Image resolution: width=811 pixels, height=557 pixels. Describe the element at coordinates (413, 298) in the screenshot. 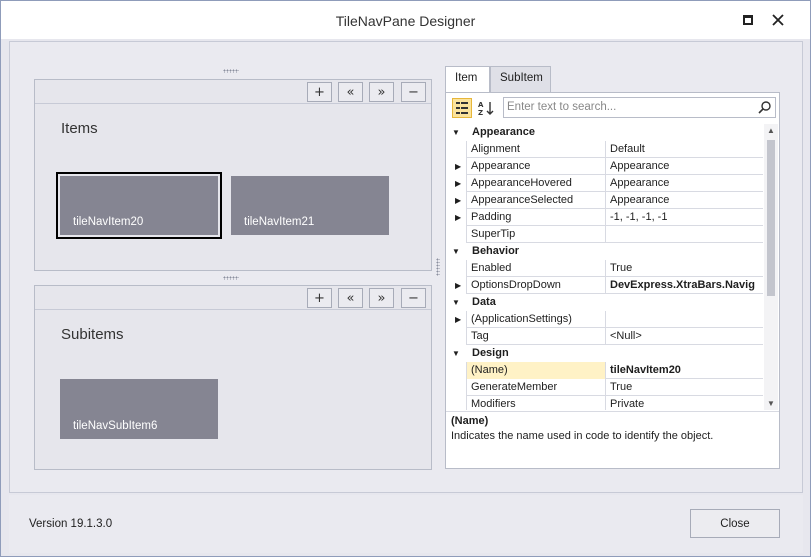

I see `subitems-remove-button: −` at that location.